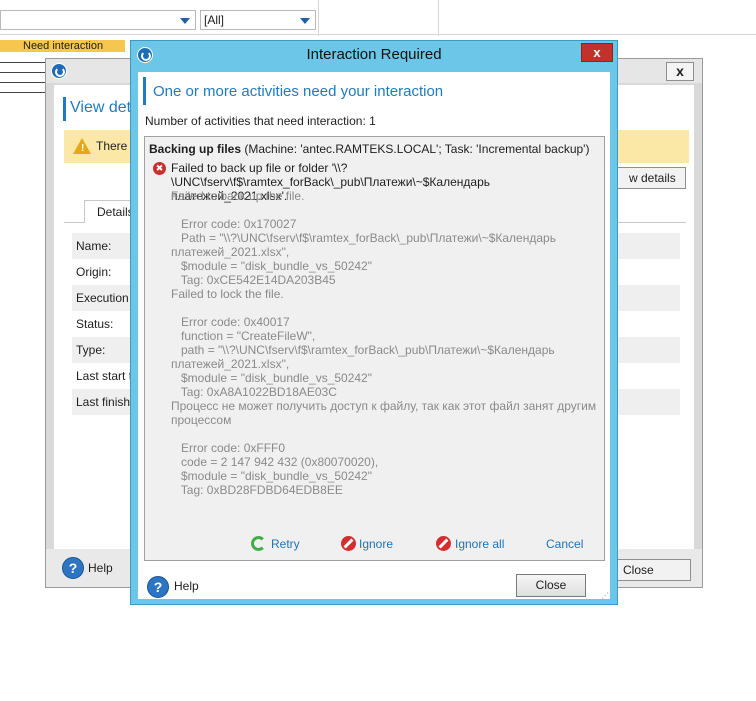 This screenshot has height=701, width=756. Describe the element at coordinates (374, 54) in the screenshot. I see `dialog-title: Interaction Required` at that location.